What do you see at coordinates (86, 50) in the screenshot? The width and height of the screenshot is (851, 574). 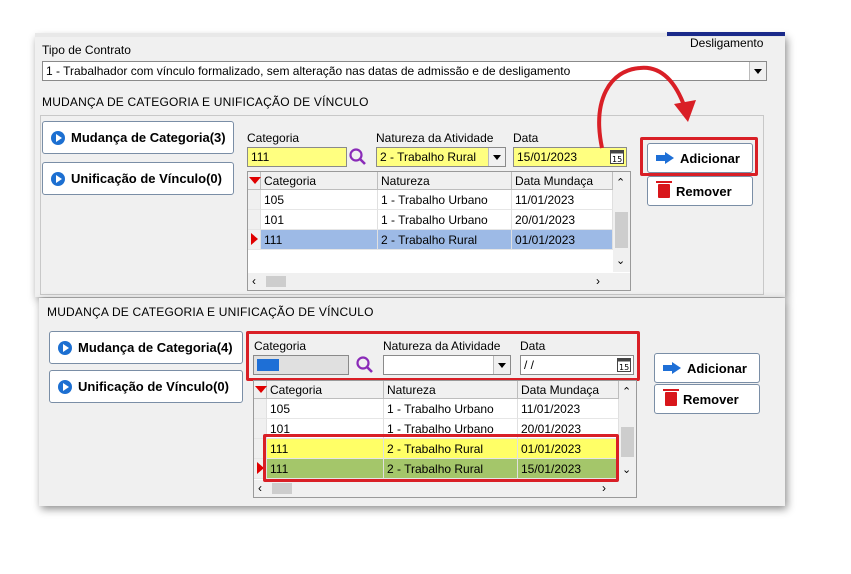 I see `contract-type-label: Tipo de Contrato` at bounding box center [86, 50].